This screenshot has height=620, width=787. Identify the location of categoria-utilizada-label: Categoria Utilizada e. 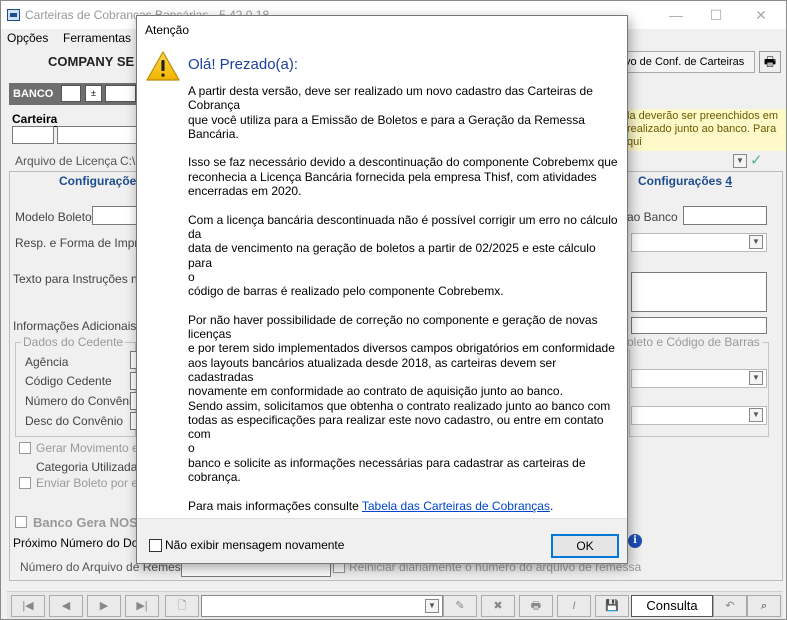
(92, 467).